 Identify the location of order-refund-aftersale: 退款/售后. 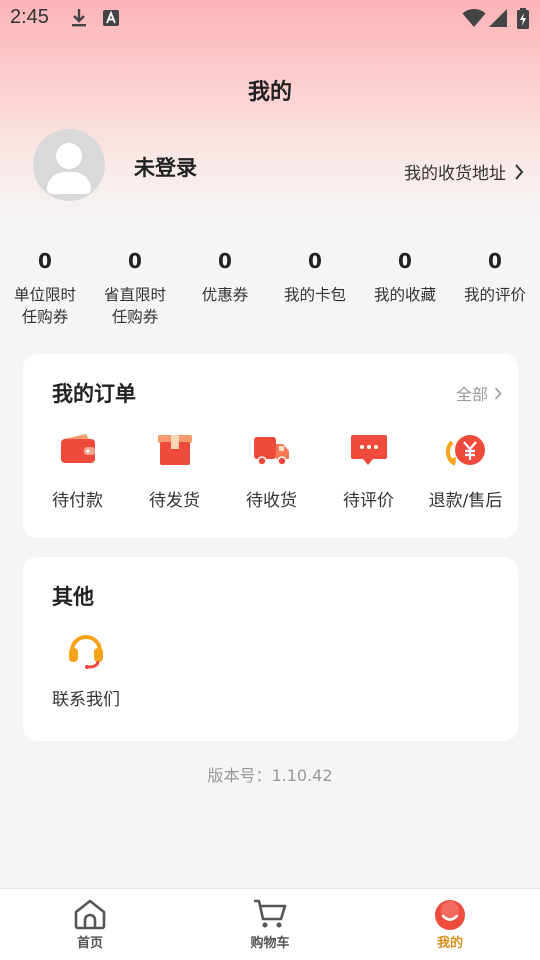
(465, 470).